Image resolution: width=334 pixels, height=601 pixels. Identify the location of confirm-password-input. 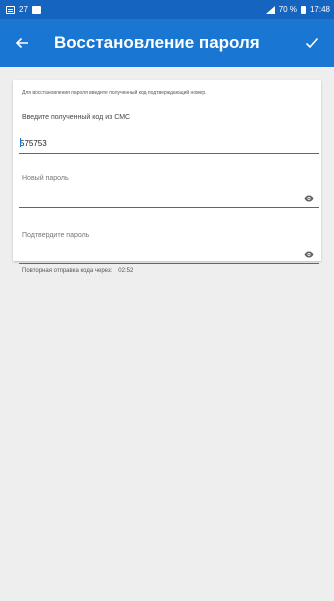
(169, 255).